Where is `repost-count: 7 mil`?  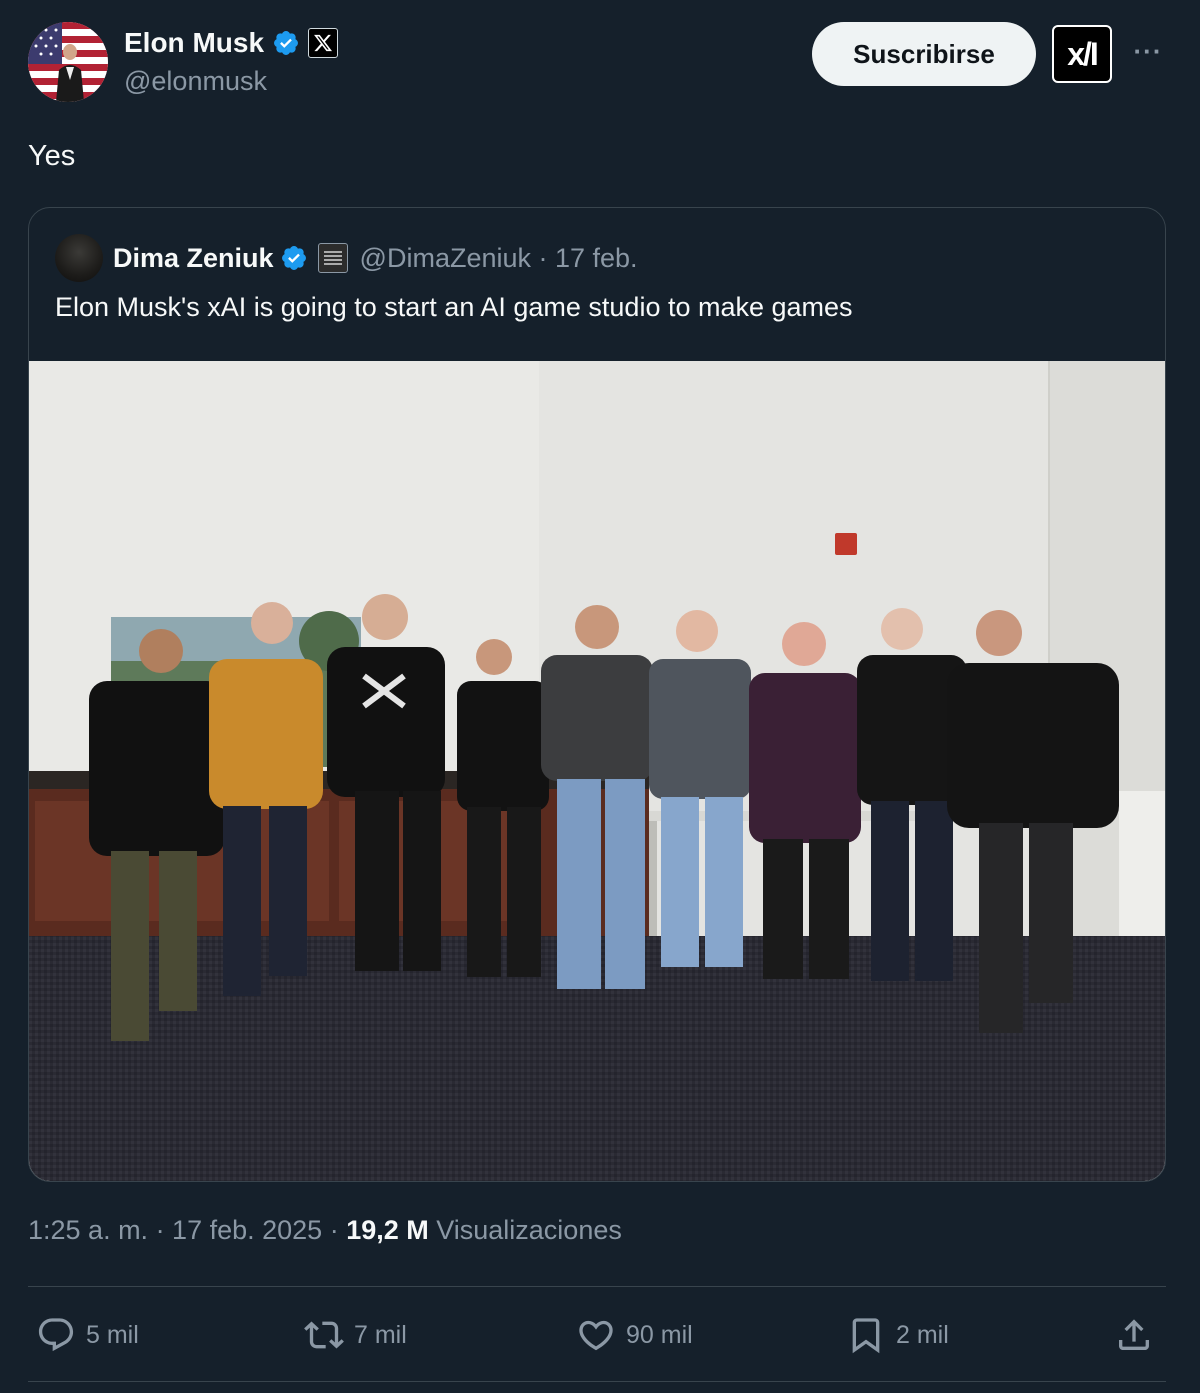 repost-count: 7 mil is located at coordinates (380, 1334).